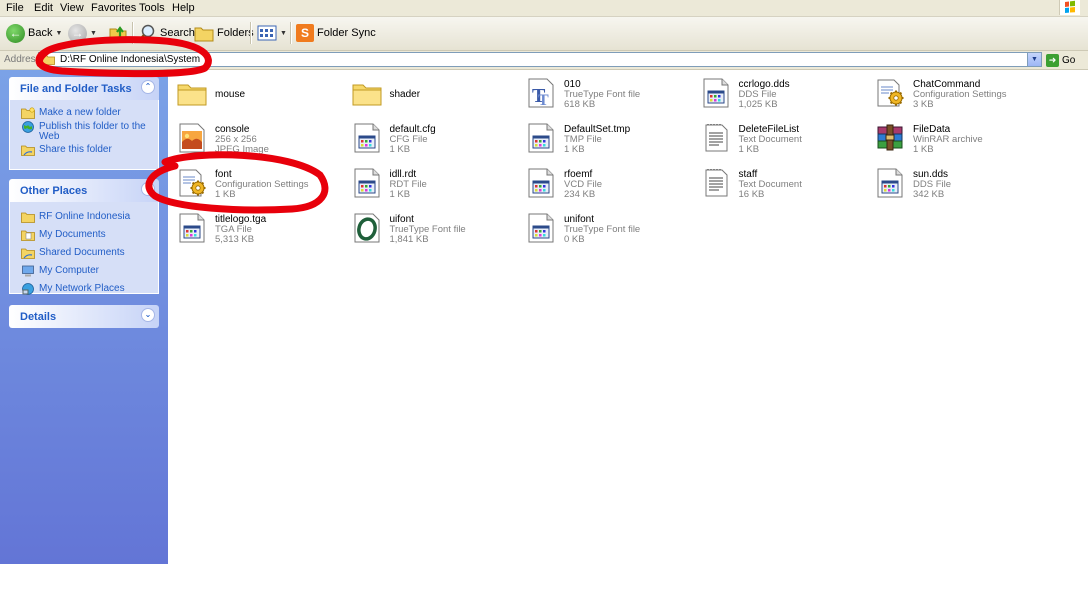 This screenshot has height=615, width=1088. Describe the element at coordinates (780, 94) in the screenshot. I see `file-item-ccrlogo-dds: ccrlogo.dds DDS File 1,025 KB` at that location.